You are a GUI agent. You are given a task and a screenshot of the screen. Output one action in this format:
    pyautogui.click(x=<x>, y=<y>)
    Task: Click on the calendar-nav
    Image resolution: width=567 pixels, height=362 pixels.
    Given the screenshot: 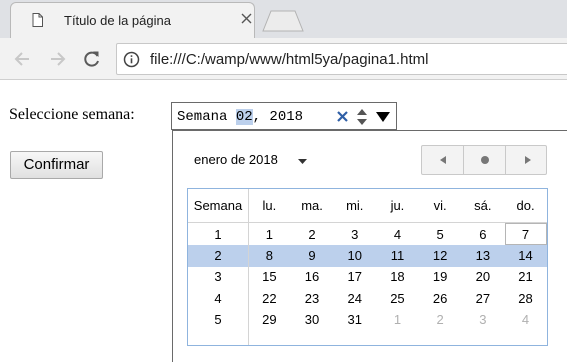 What is the action you would take?
    pyautogui.click(x=484, y=160)
    